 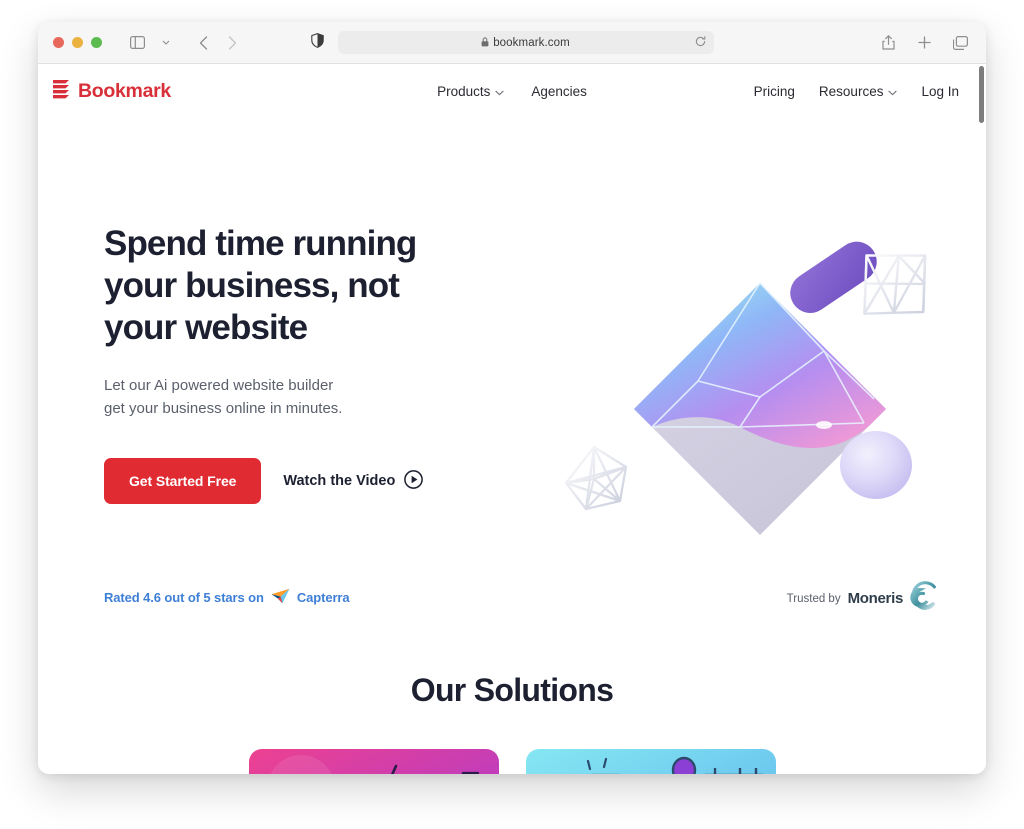 I want to click on traffic-lights, so click(x=77, y=42).